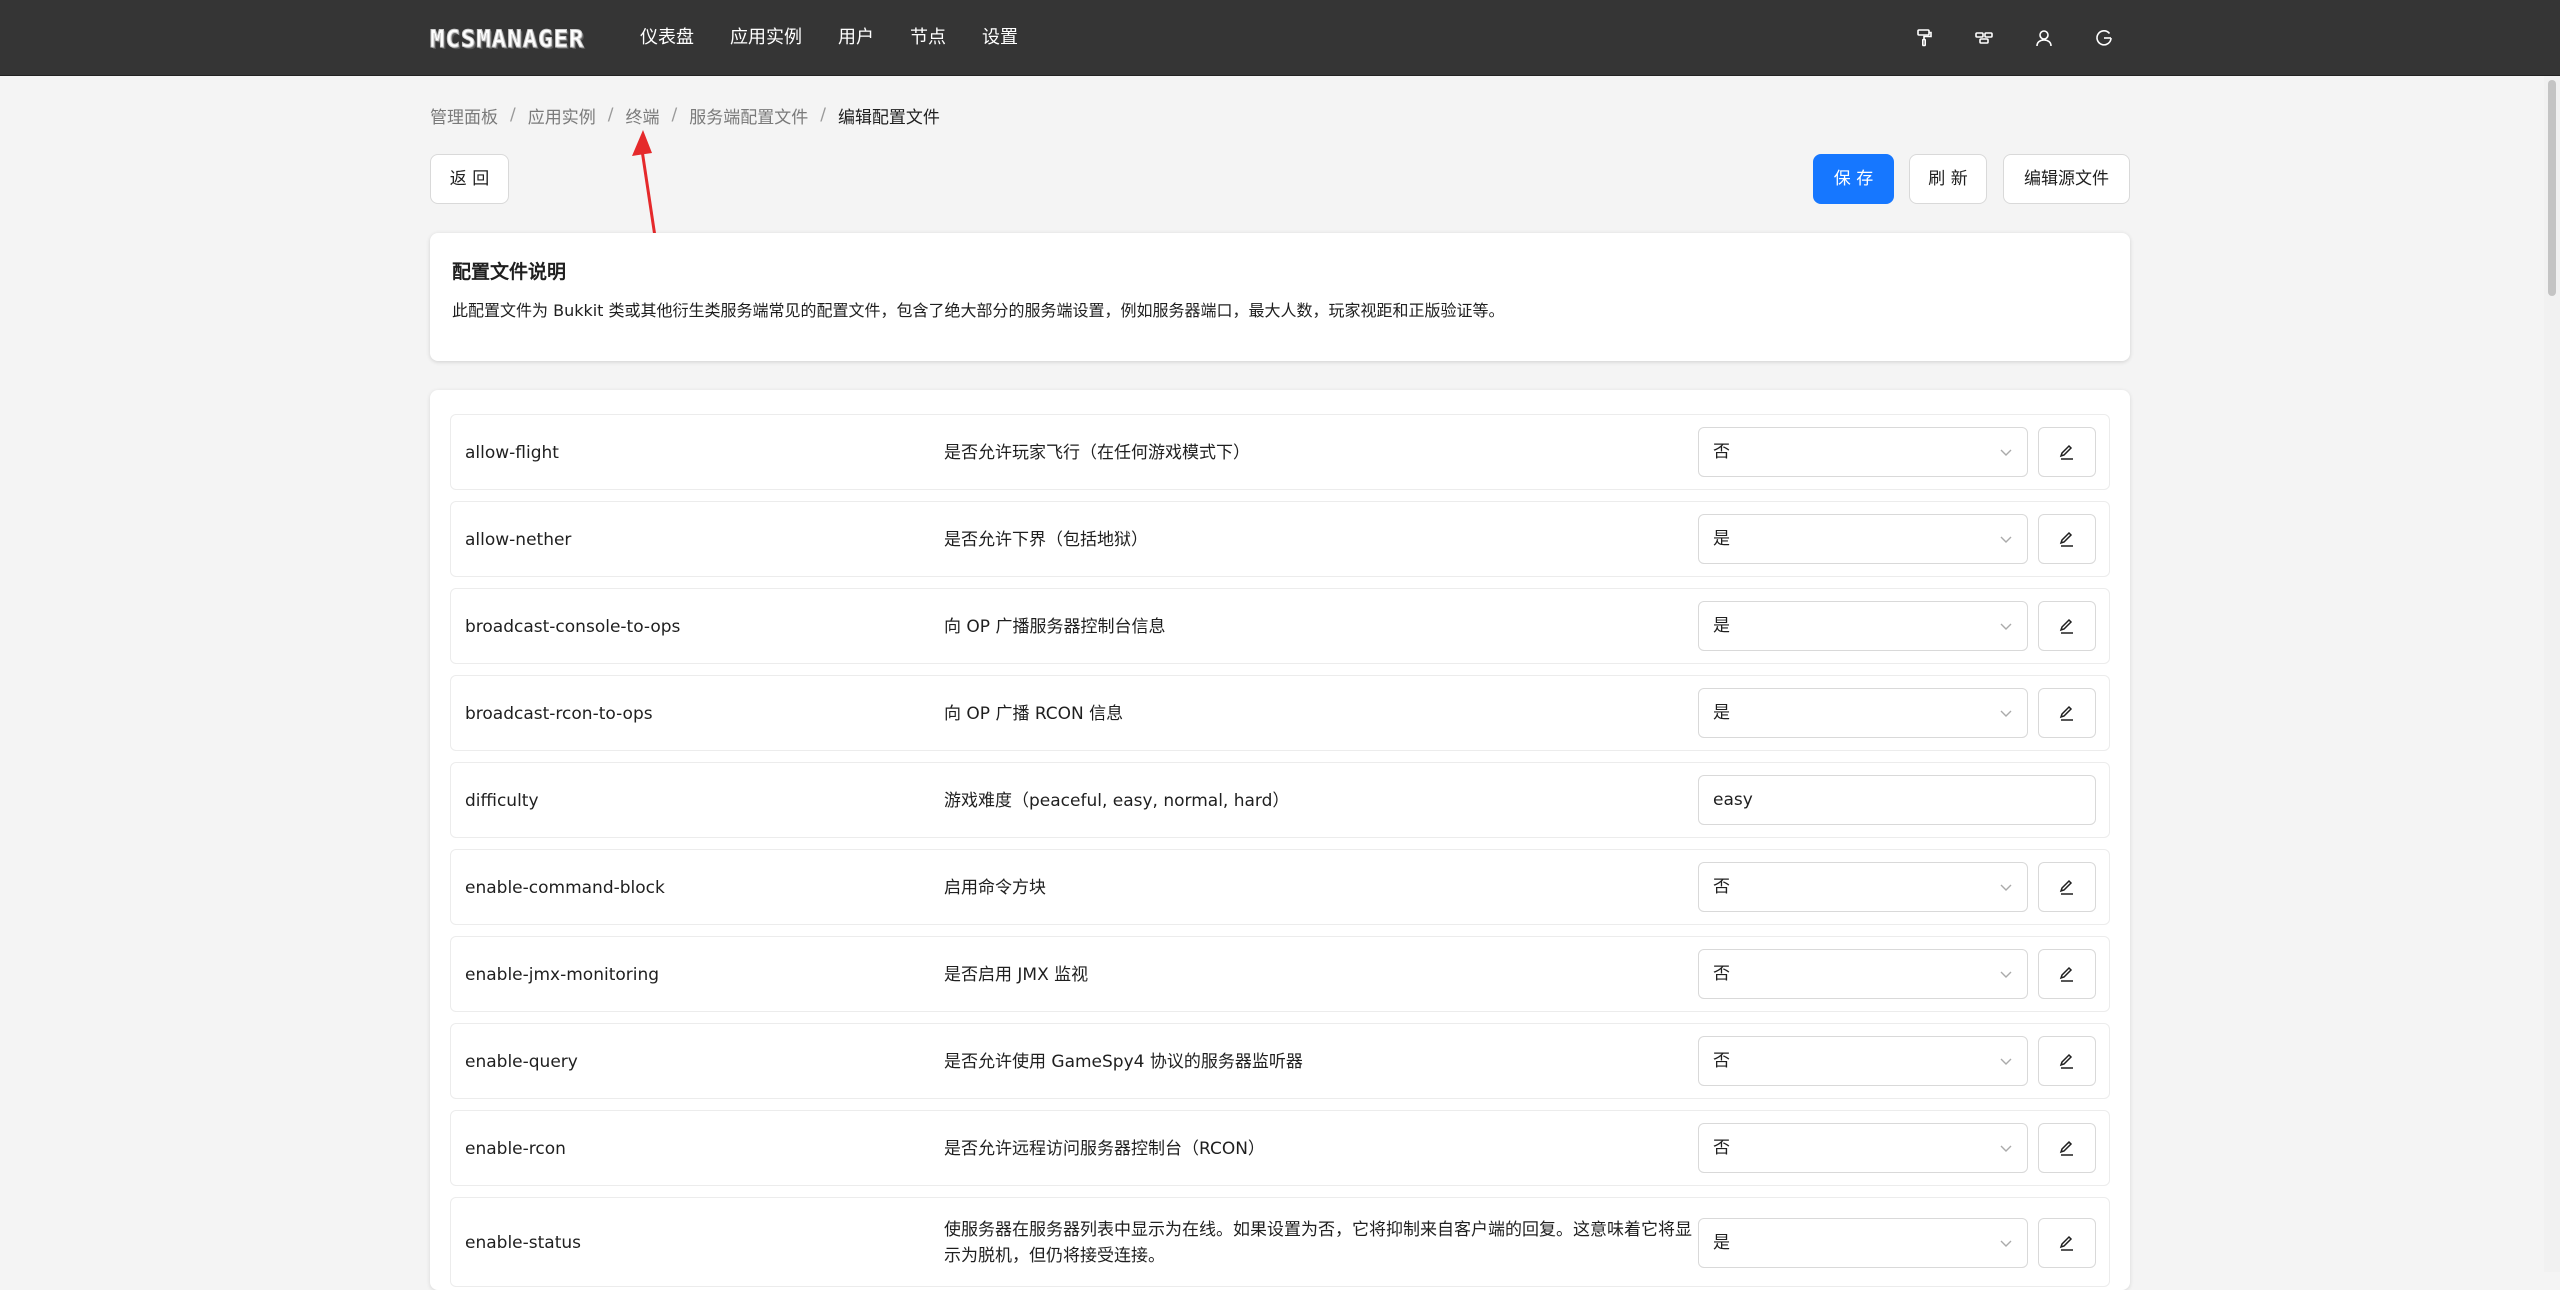  I want to click on nav-item-users: 用户, so click(856, 38).